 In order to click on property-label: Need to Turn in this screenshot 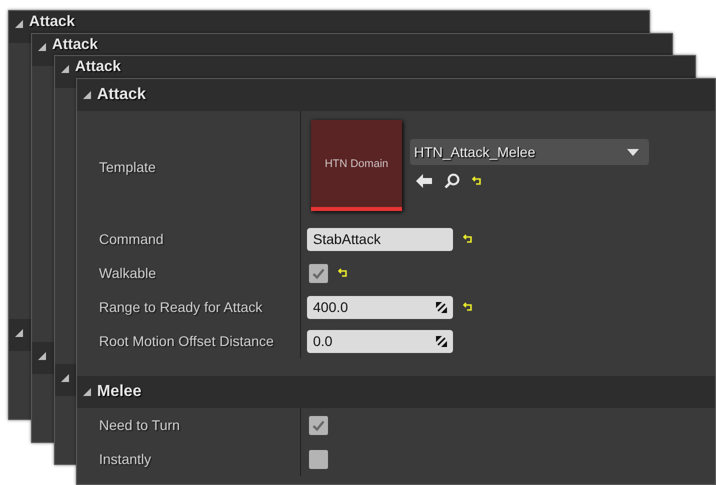, I will do `click(139, 425)`.